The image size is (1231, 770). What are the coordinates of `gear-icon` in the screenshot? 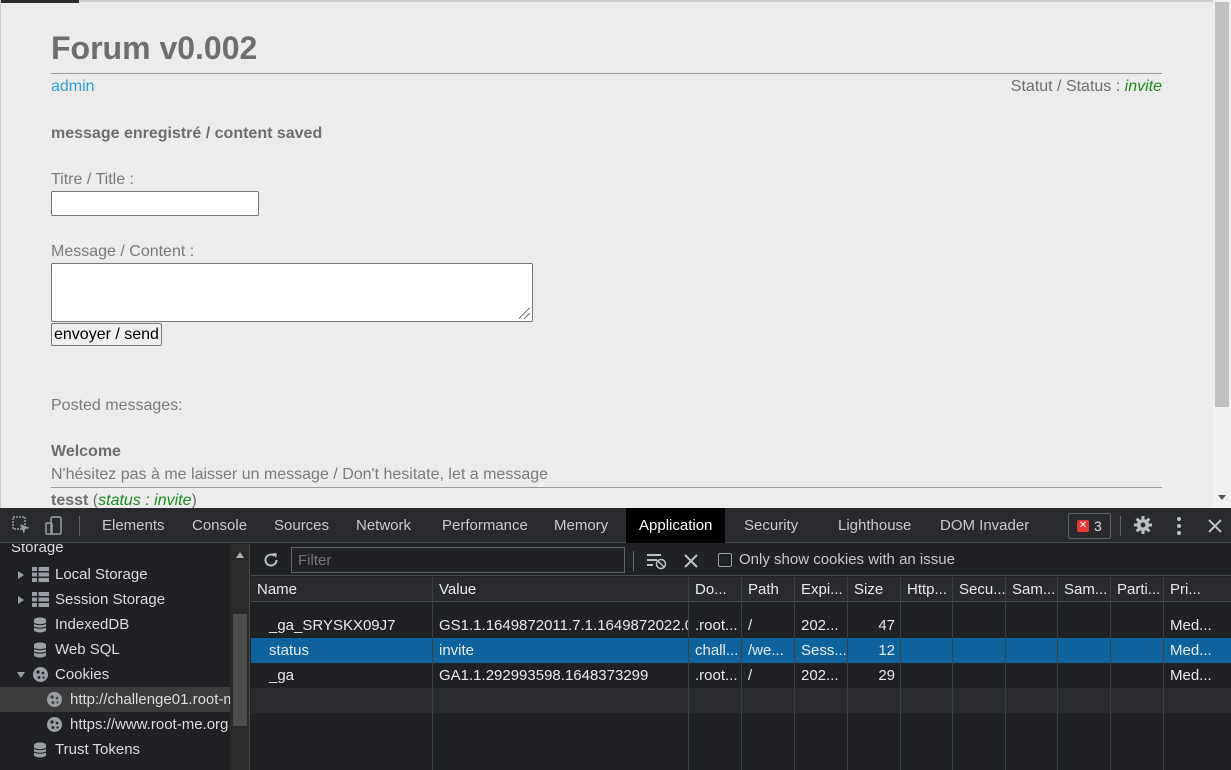 It's located at (1143, 525).